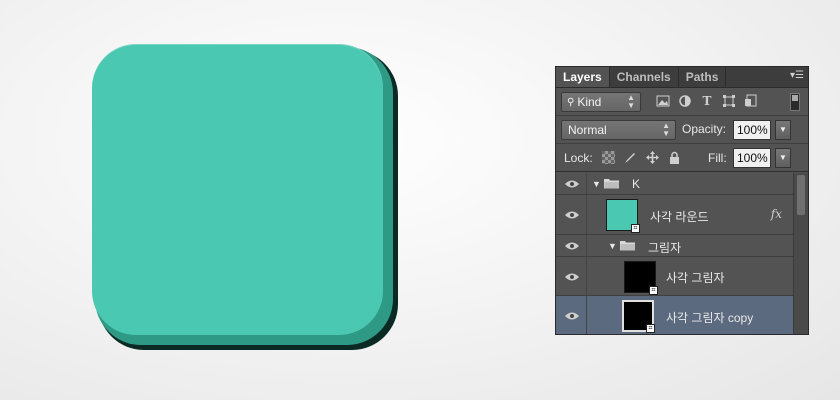 Image resolution: width=840 pixels, height=400 pixels. I want to click on tab-paths: Paths, so click(703, 77).